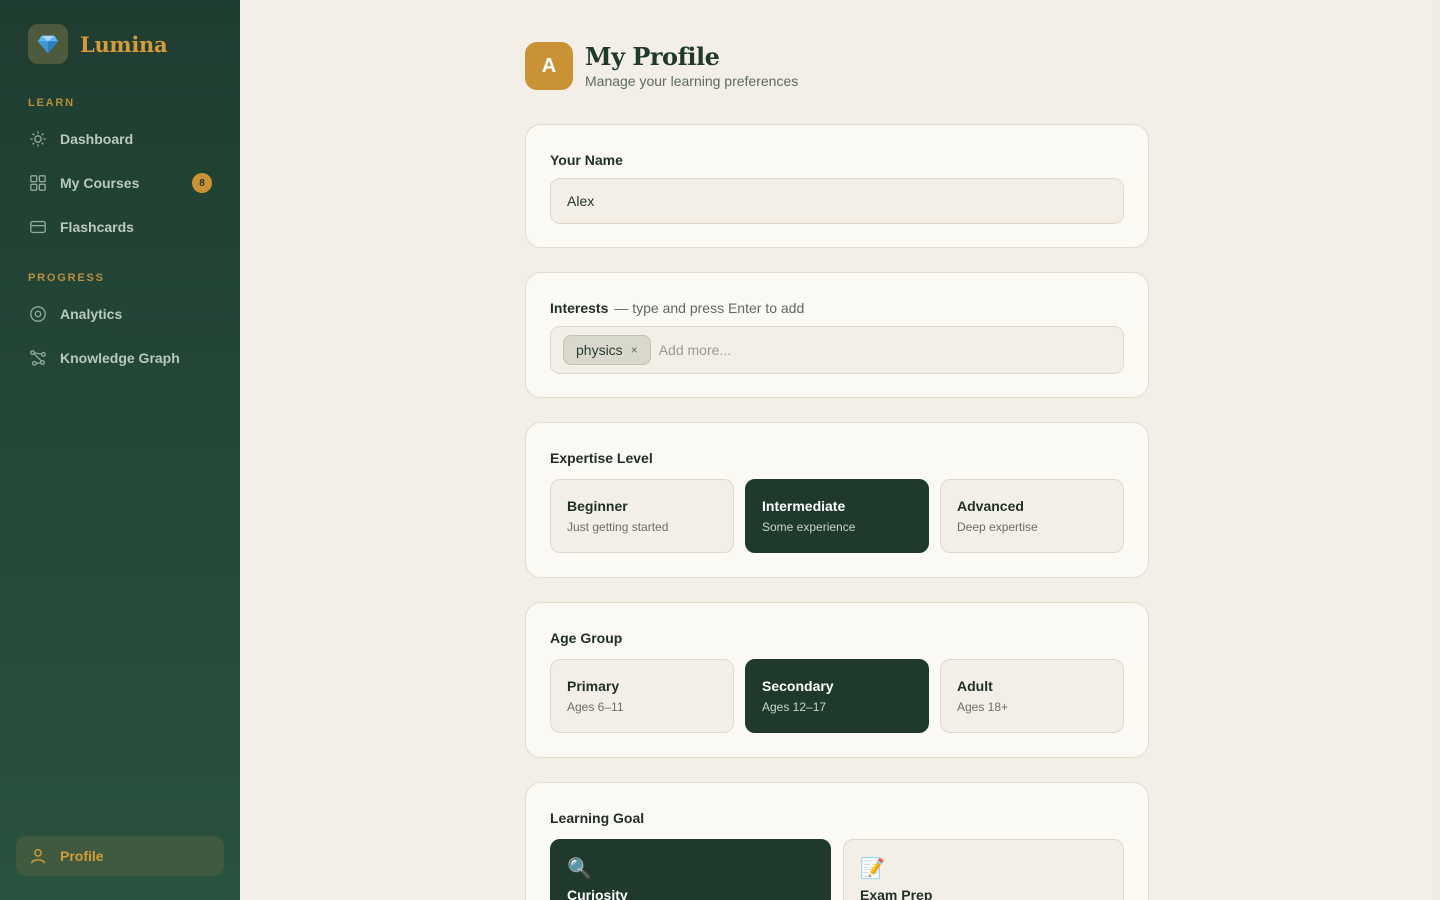 This screenshot has height=900, width=1440. Describe the element at coordinates (642, 696) in the screenshot. I see `age-option-primary: Primary Ages 6–11` at that location.